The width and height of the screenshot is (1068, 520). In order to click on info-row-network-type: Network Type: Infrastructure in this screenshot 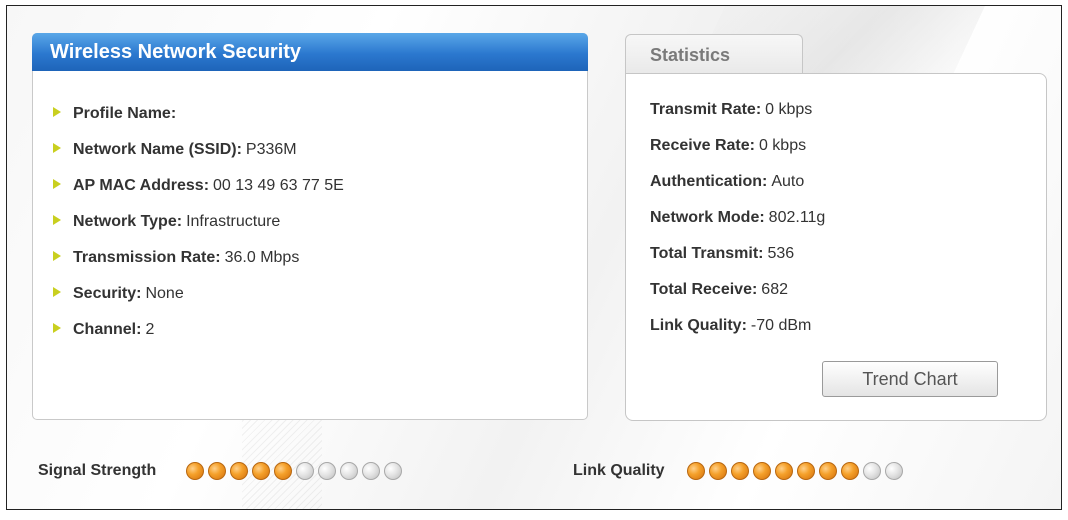, I will do `click(198, 222)`.